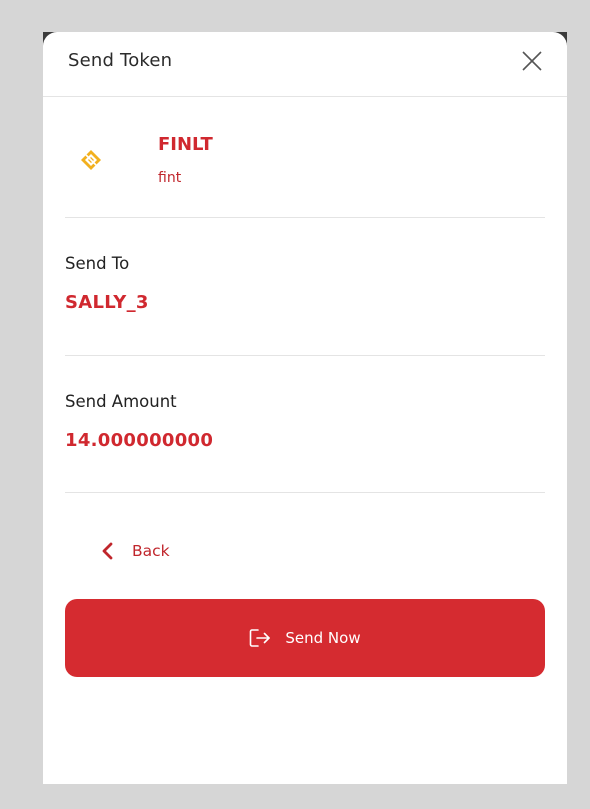 This screenshot has width=590, height=809. I want to click on modal-title: Send Token, so click(120, 60).